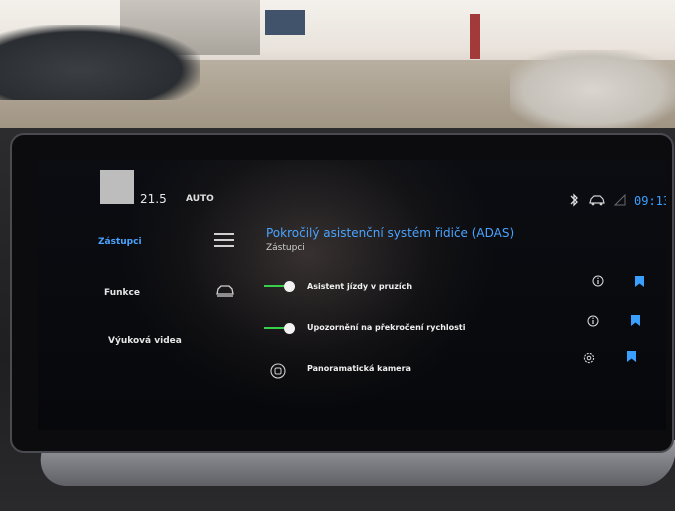 Image resolution: width=675 pixels, height=511 pixels. Describe the element at coordinates (278, 371) in the screenshot. I see `camera-icon` at that location.